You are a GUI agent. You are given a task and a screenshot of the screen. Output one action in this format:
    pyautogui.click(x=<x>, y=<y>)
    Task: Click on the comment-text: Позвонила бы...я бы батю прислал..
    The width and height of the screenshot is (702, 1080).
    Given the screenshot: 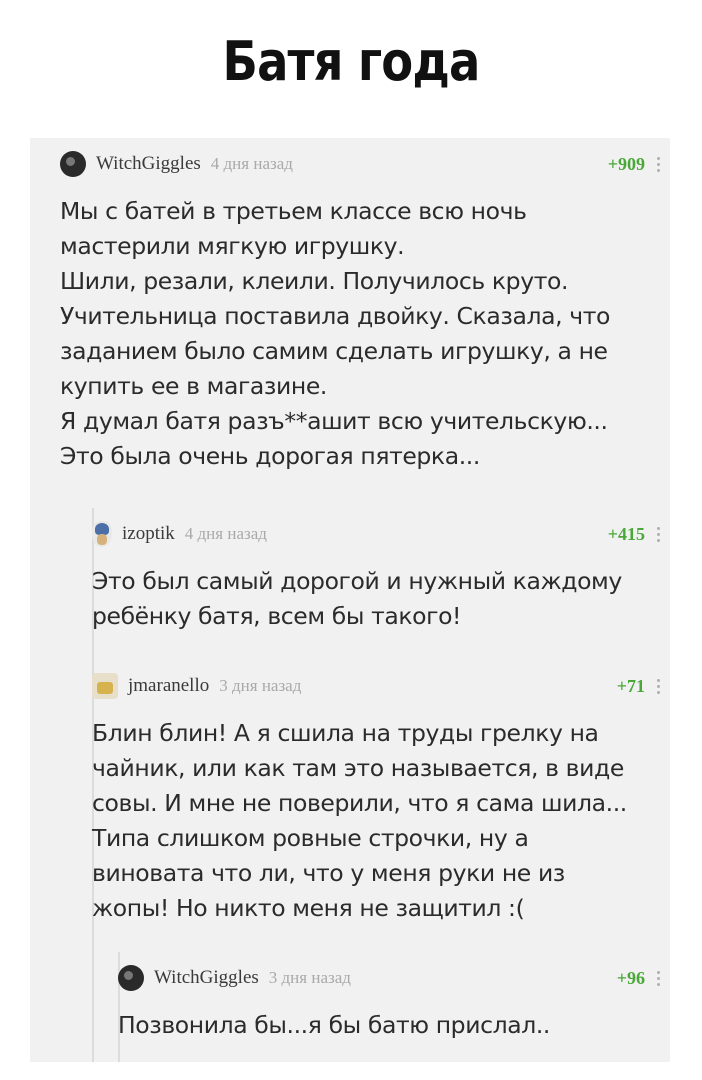 What is the action you would take?
    pyautogui.click(x=389, y=1025)
    